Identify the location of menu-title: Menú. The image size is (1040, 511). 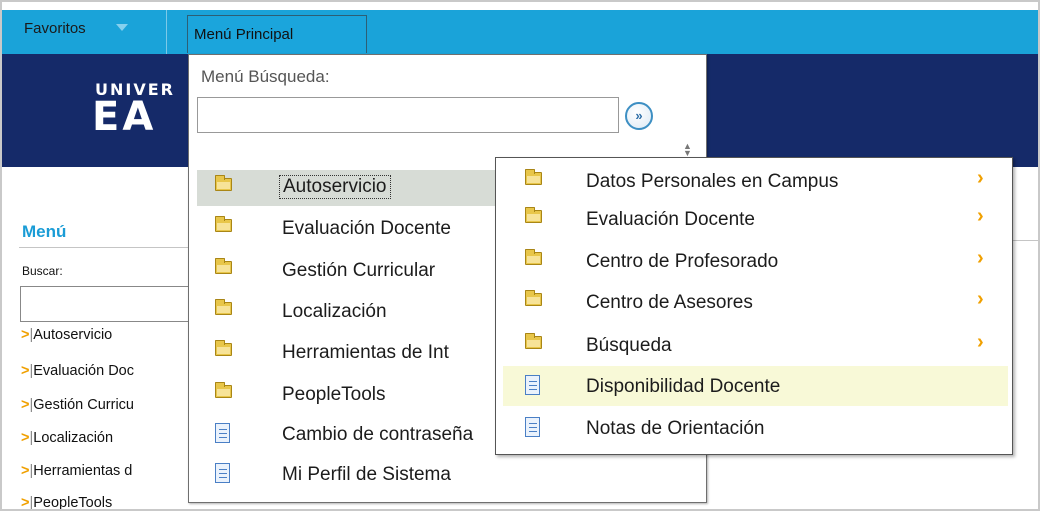
(44, 231).